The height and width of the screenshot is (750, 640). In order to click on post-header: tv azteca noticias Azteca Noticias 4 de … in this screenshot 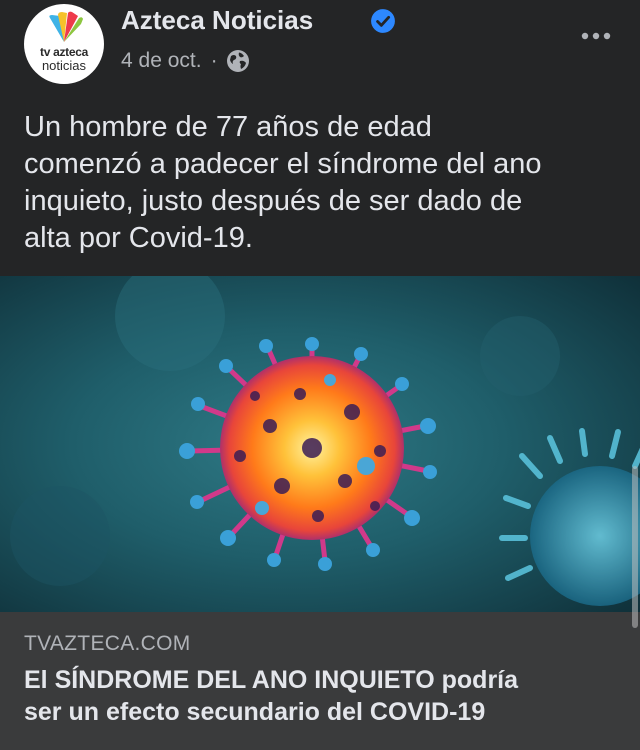, I will do `click(320, 48)`.